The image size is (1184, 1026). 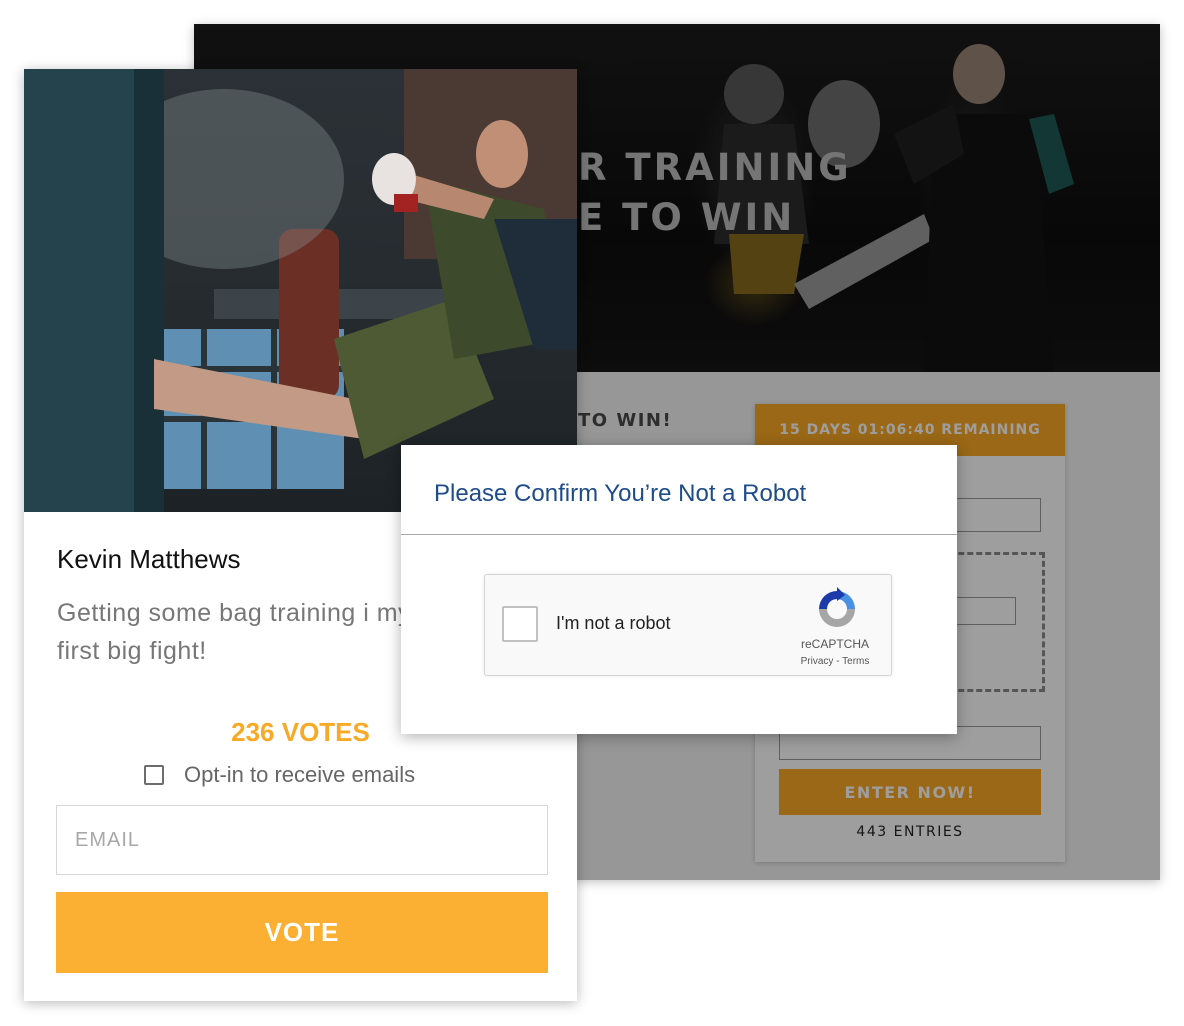 What do you see at coordinates (149, 559) in the screenshot?
I see `entrant-name: Kevin Matthews` at bounding box center [149, 559].